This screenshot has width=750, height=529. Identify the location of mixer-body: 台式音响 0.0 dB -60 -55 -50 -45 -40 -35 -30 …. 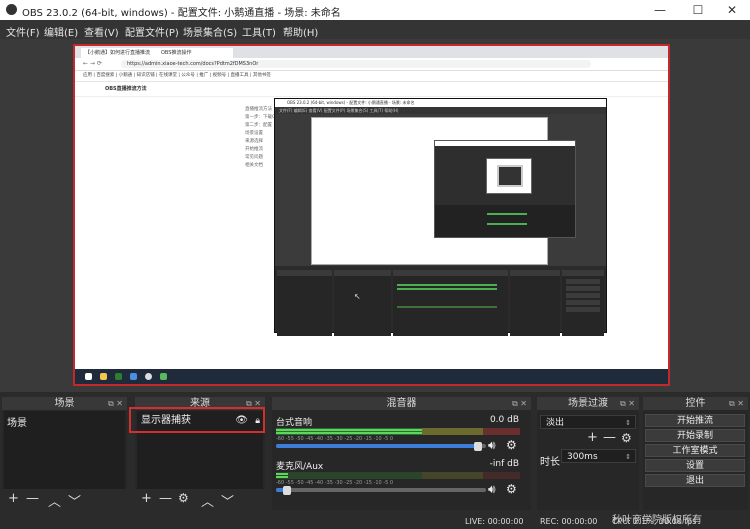
(401, 460).